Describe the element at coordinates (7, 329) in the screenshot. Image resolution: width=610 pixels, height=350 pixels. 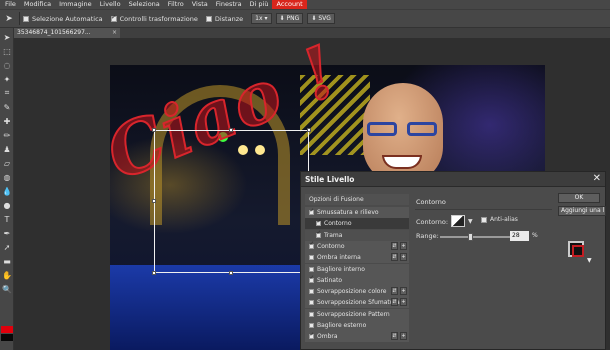
I see `foreground-color-swatch` at that location.